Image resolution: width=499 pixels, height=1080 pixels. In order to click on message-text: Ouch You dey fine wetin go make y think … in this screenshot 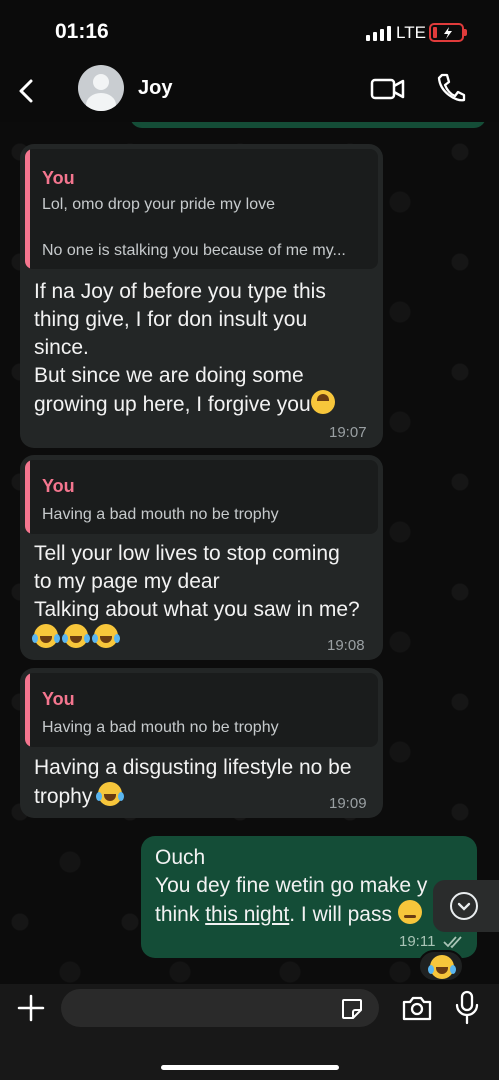, I will do `click(291, 886)`.